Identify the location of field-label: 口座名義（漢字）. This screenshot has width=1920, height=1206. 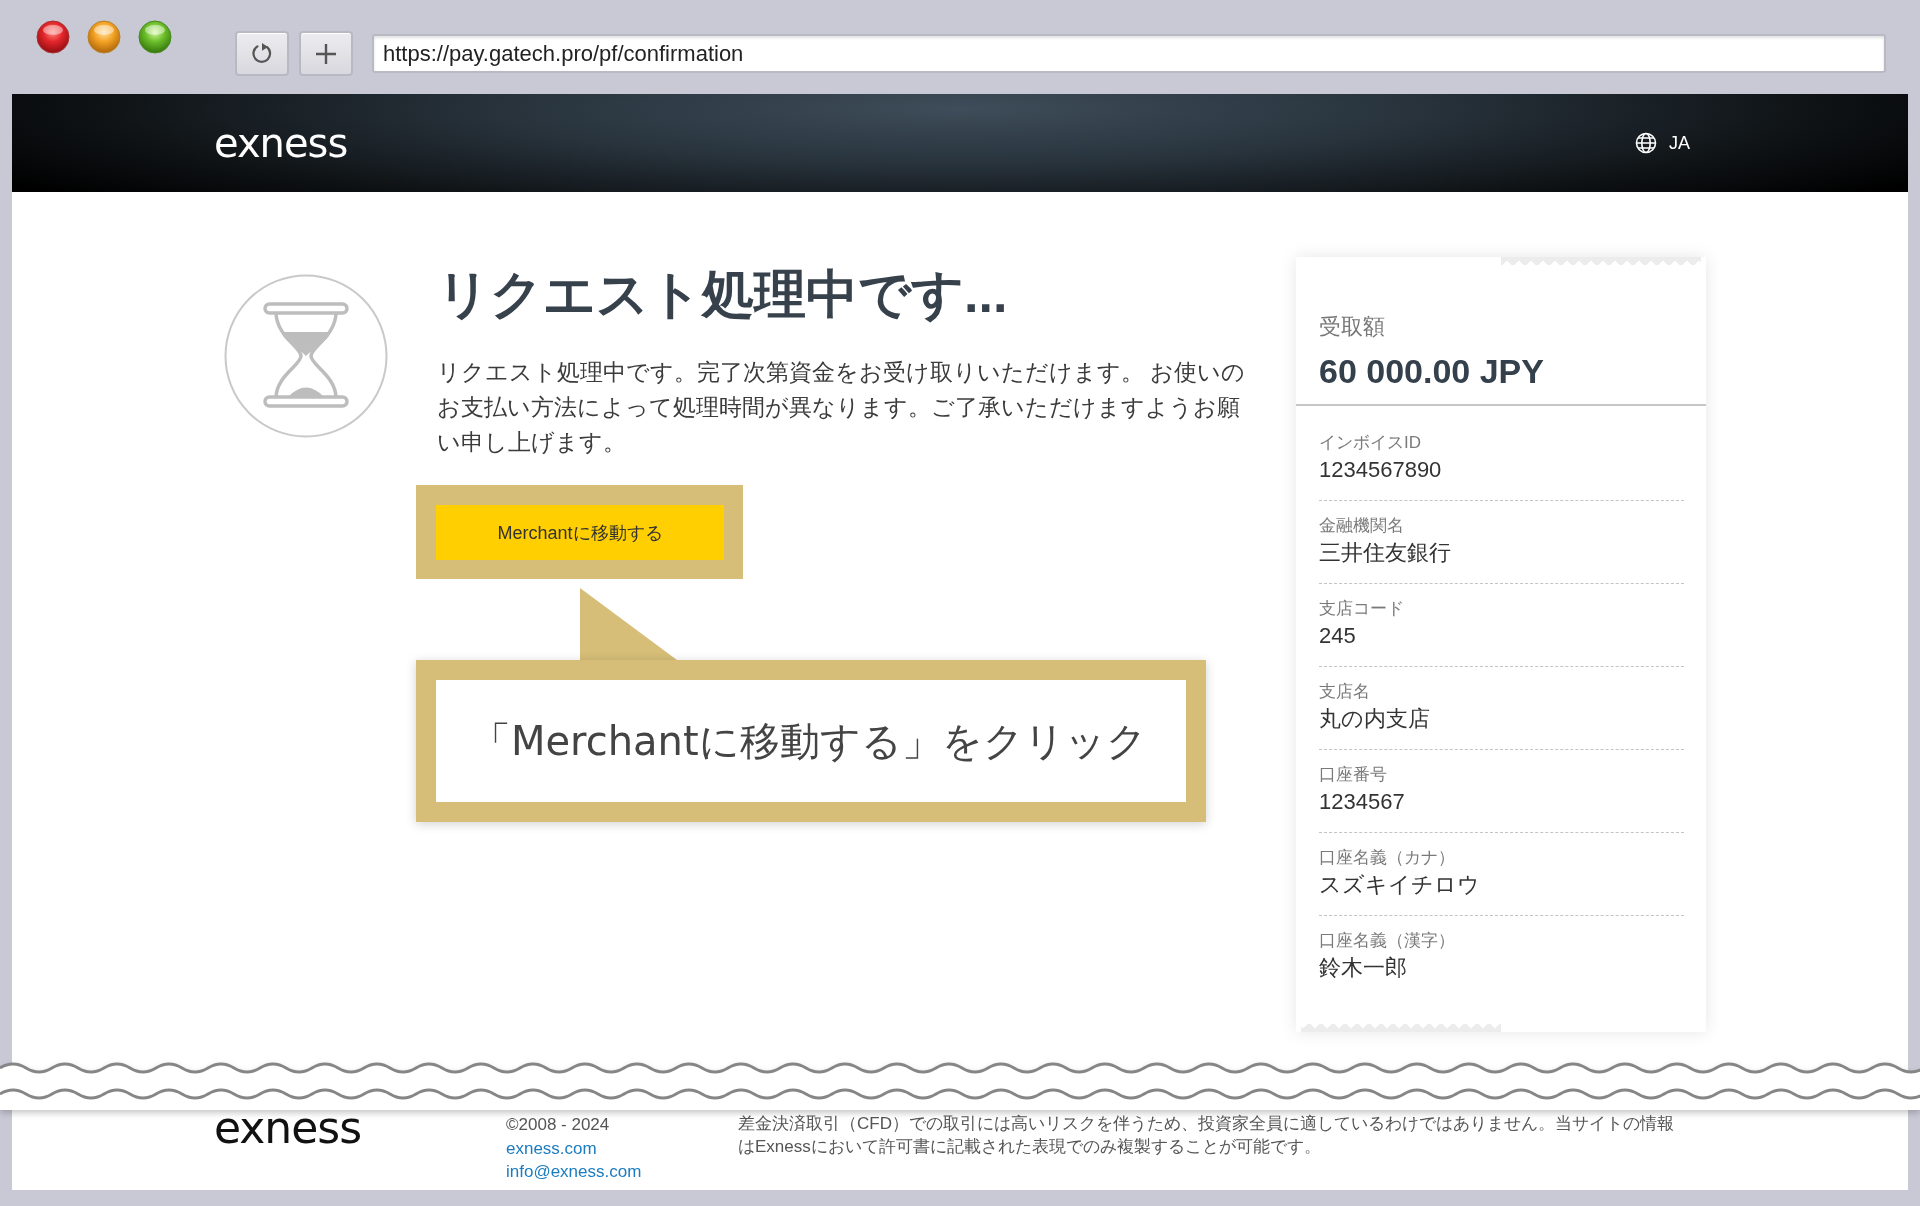
(1387, 941).